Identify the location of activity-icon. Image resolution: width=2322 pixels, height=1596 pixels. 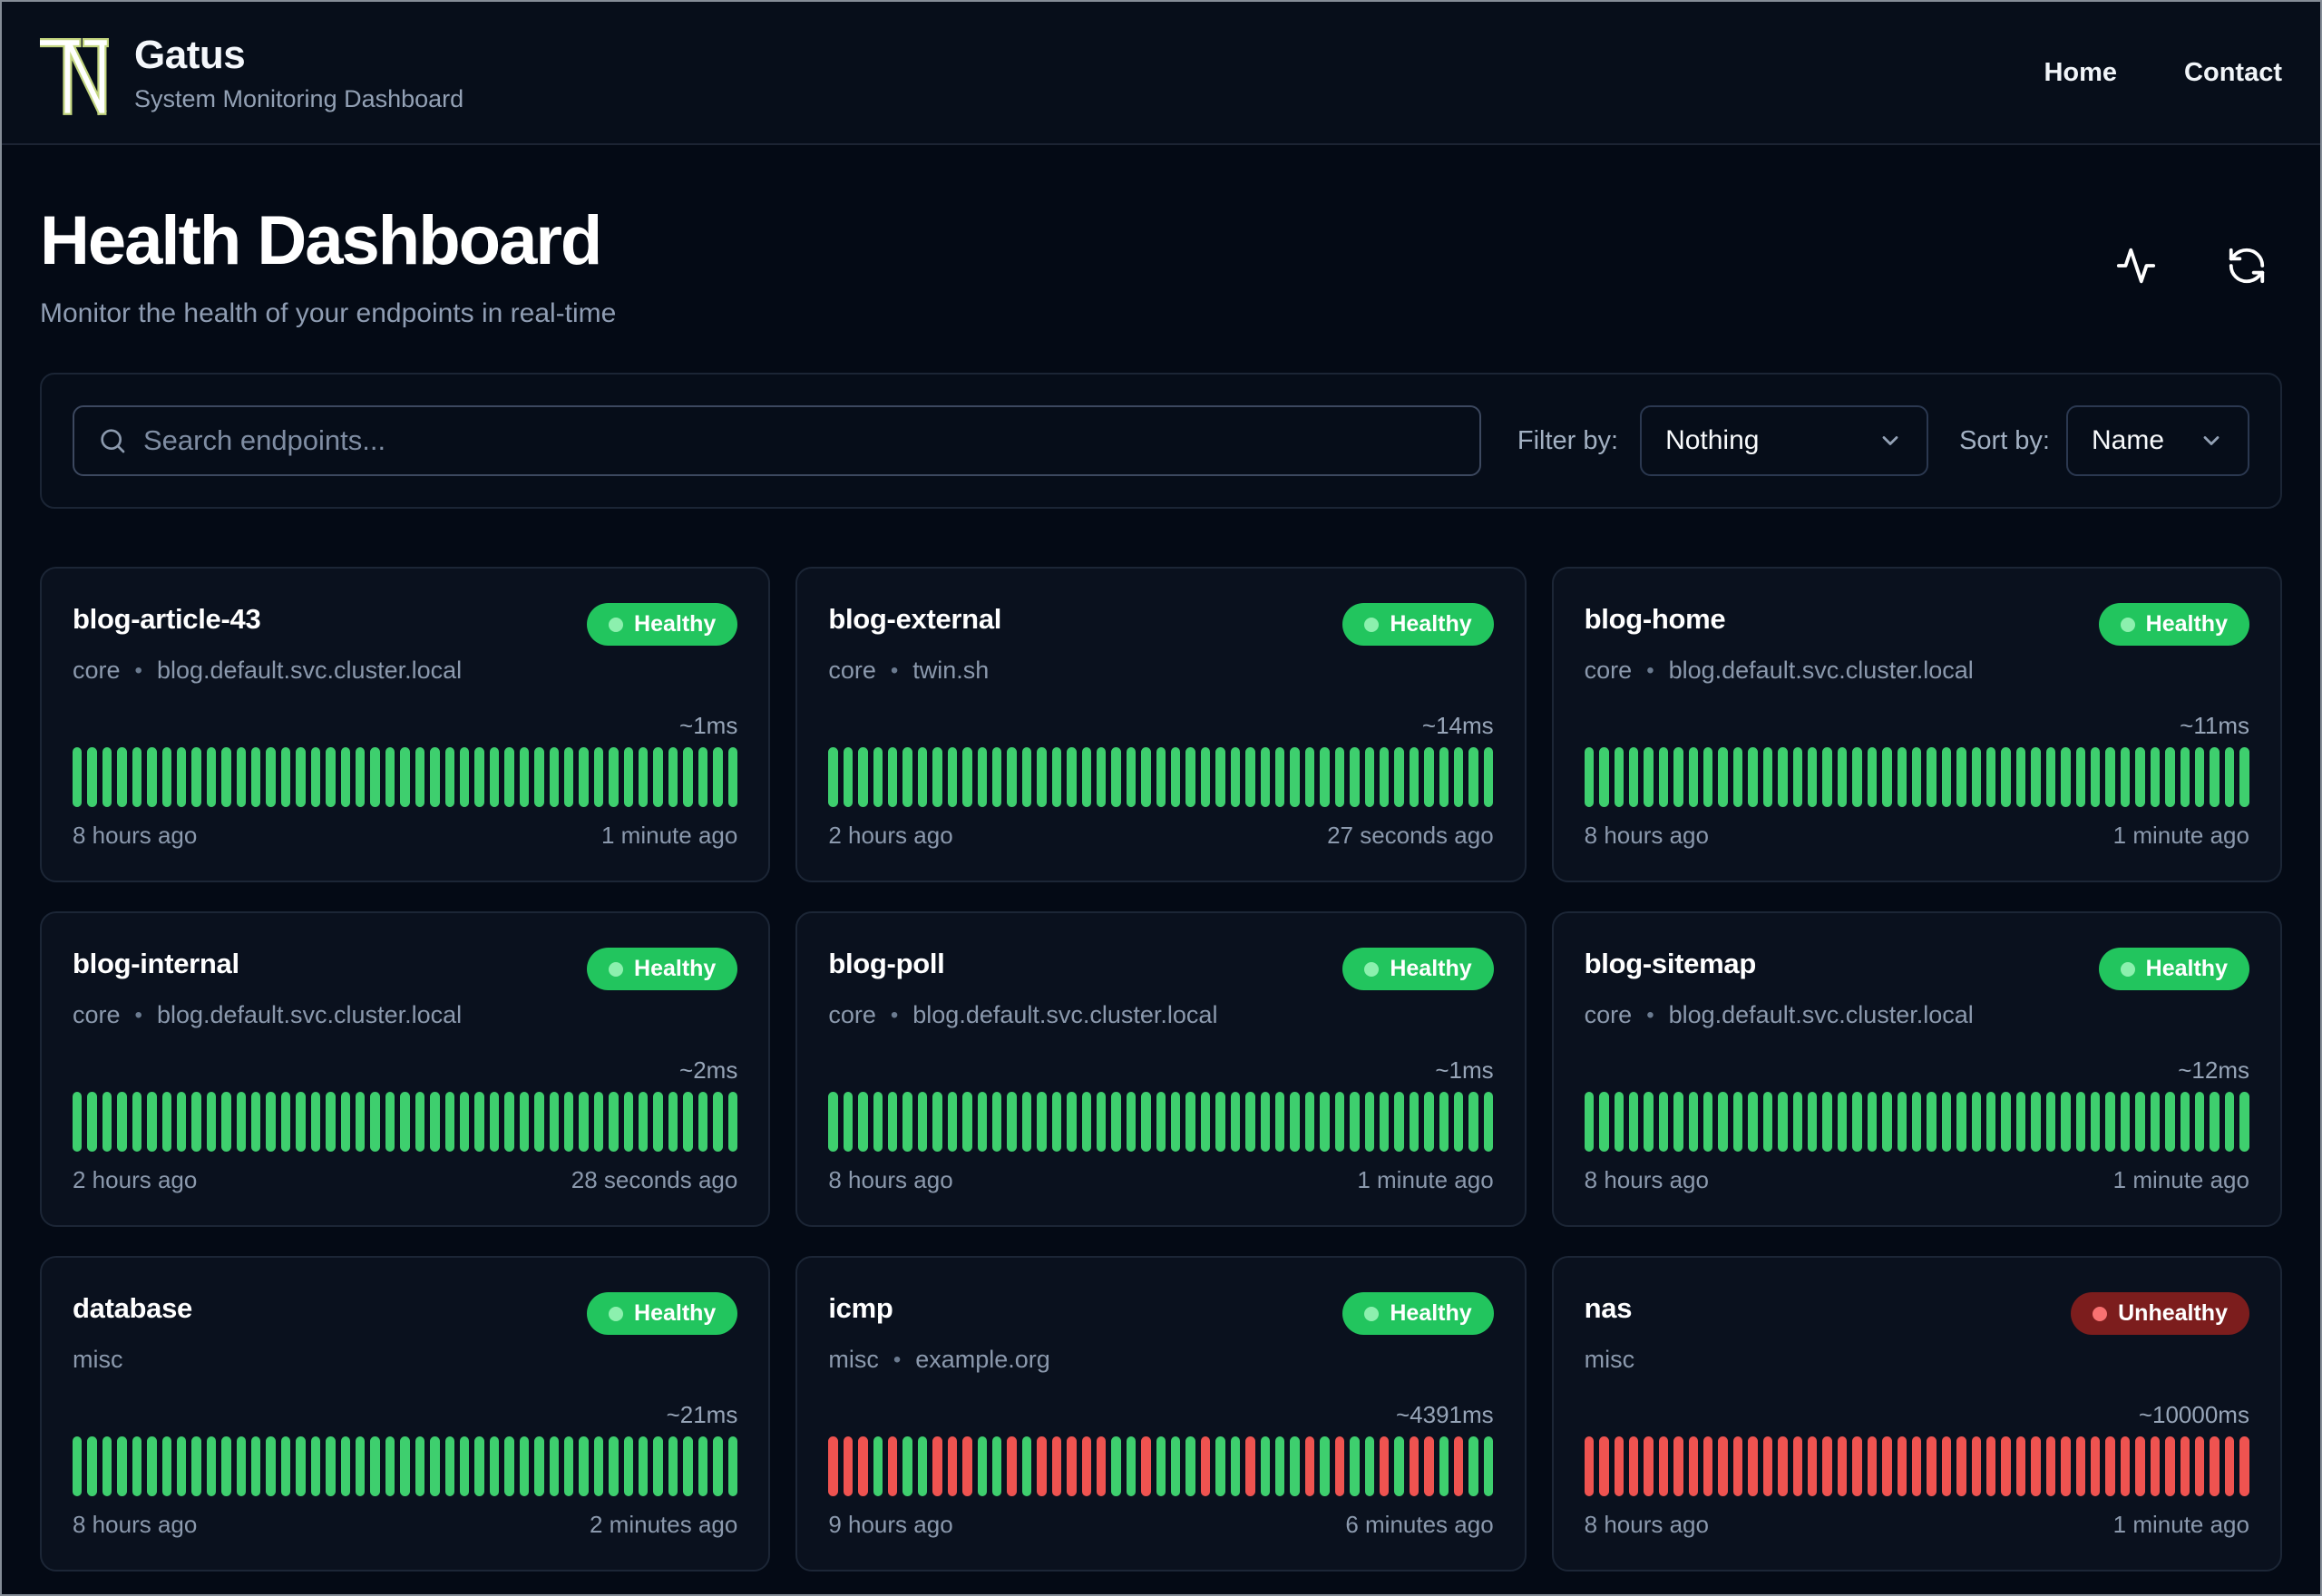
(2136, 266).